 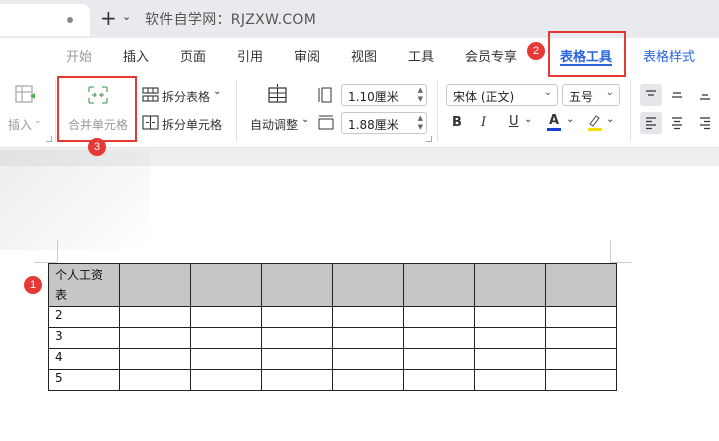 What do you see at coordinates (651, 123) in the screenshot?
I see `align-left-icon` at bounding box center [651, 123].